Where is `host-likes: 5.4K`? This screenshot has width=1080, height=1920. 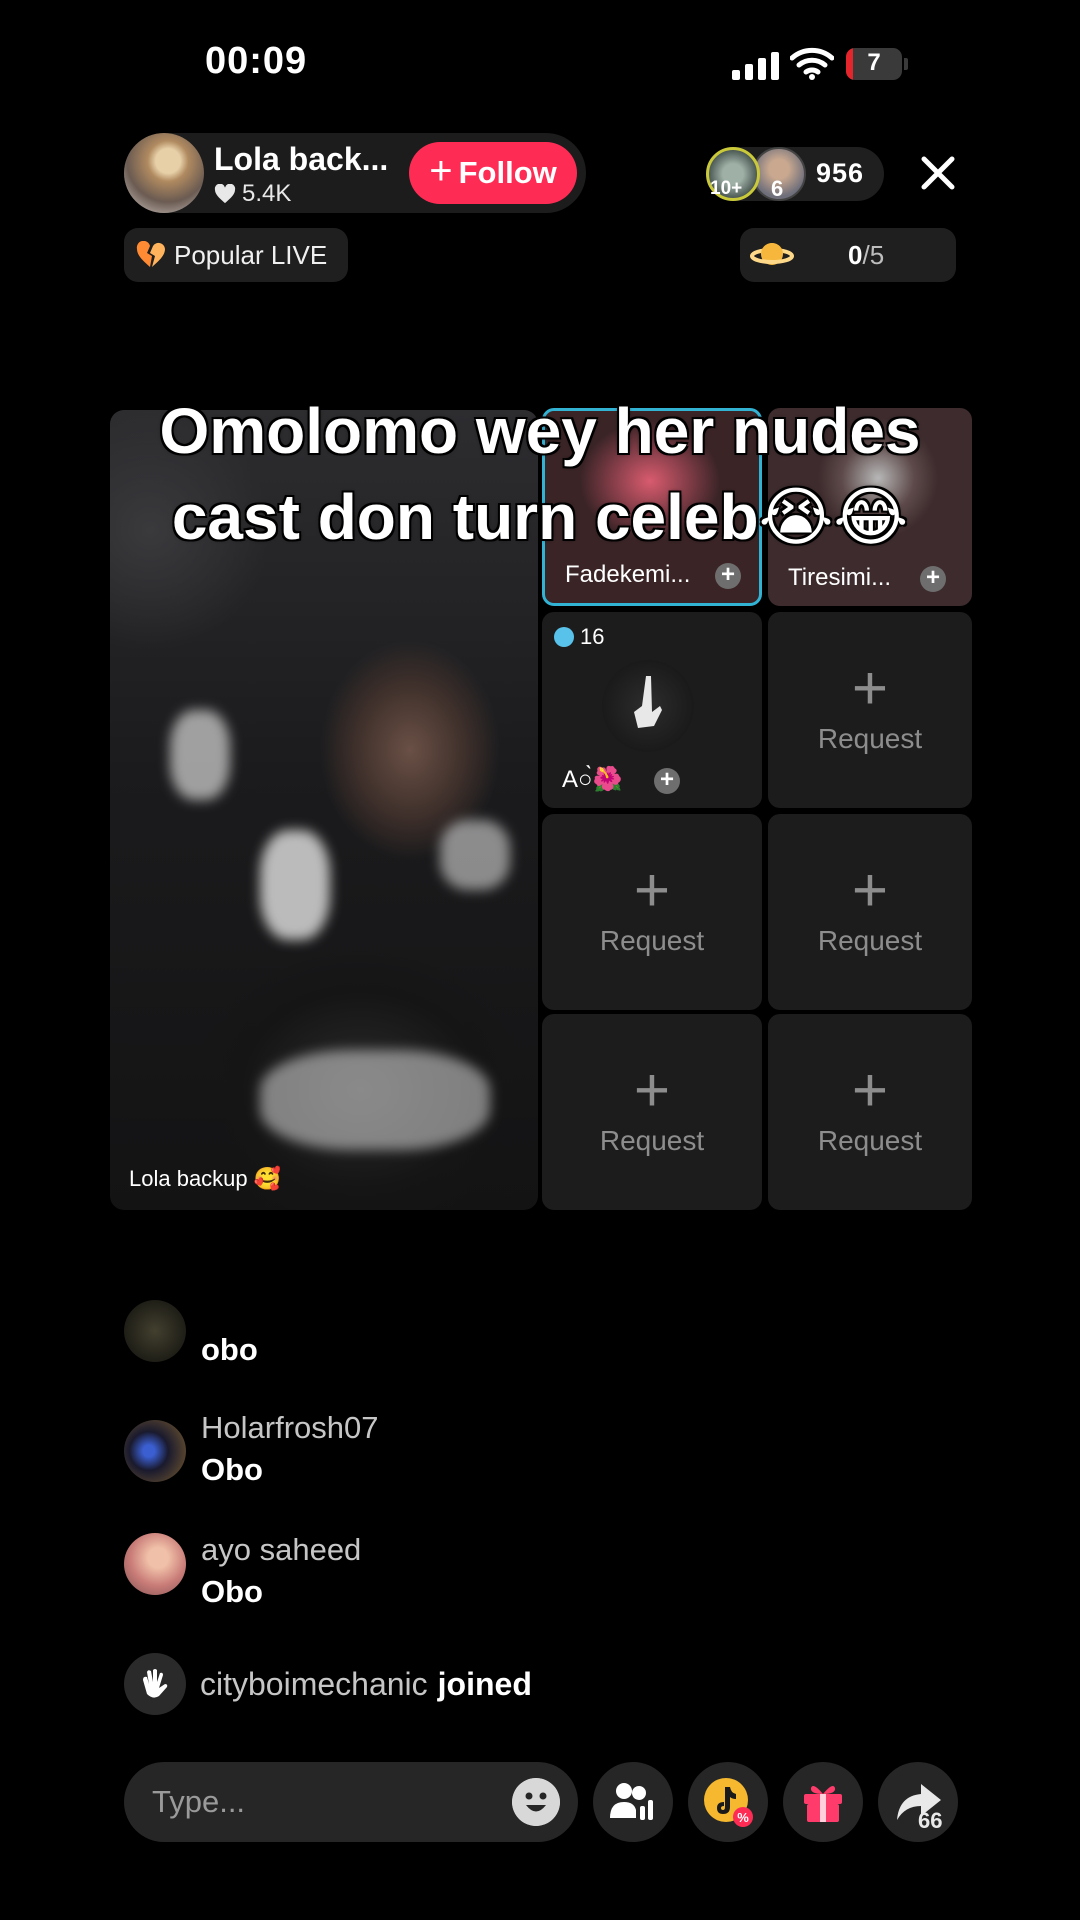 host-likes: 5.4K is located at coordinates (252, 194).